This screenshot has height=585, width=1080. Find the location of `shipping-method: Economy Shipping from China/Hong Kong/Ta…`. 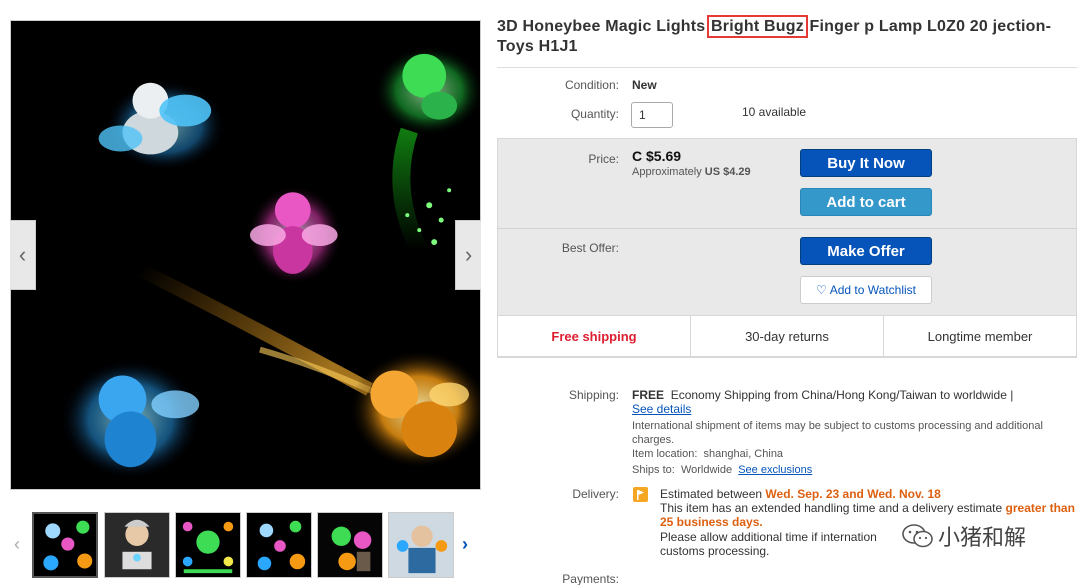

shipping-method: Economy Shipping from China/Hong Kong/Ta… is located at coordinates (842, 395).